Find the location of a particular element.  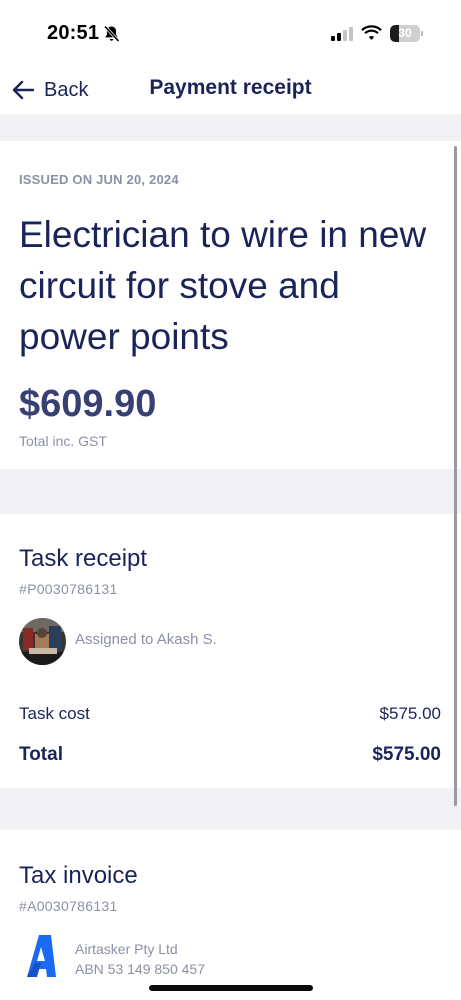

scrollbar is located at coordinates (455, 476).